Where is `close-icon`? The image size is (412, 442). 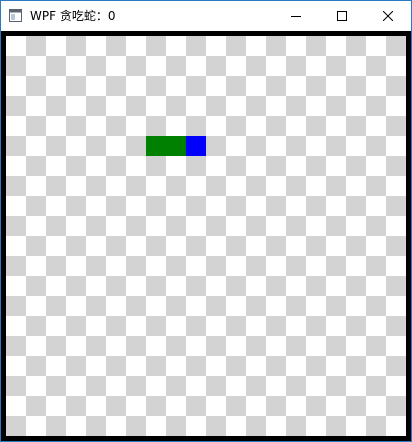 close-icon is located at coordinates (388, 16).